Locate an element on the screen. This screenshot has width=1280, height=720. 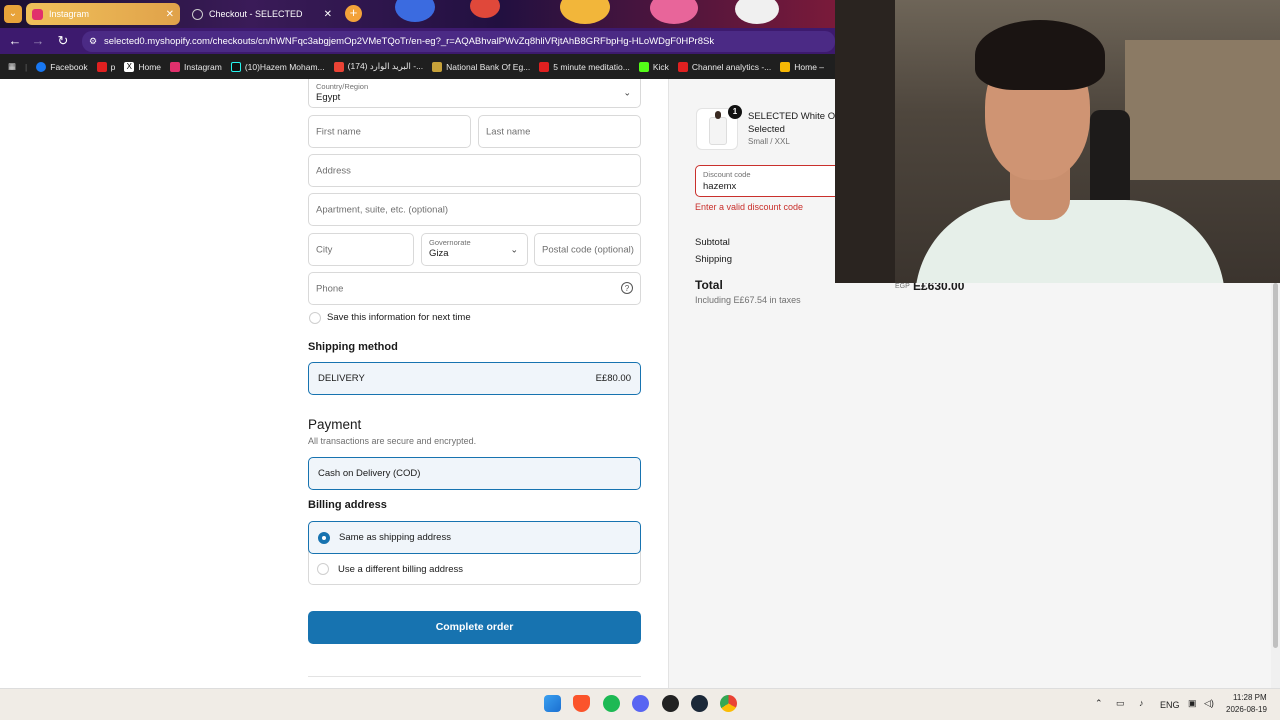
save-info-label: Save this information for next time is located at coordinates (399, 317).